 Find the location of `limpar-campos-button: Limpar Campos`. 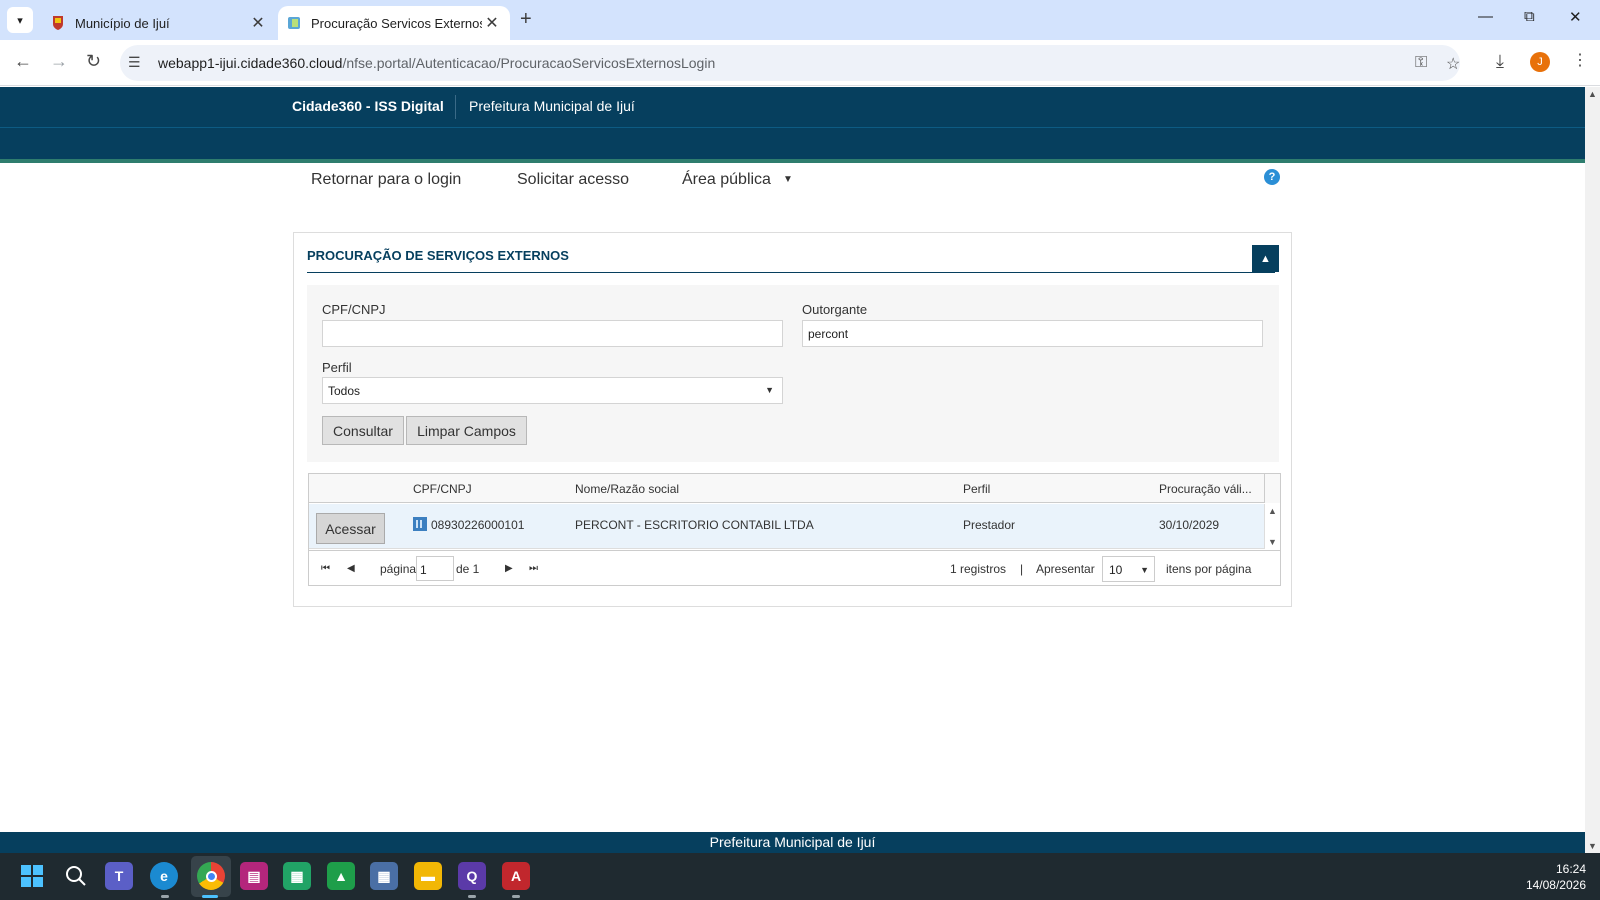

limpar-campos-button: Limpar Campos is located at coordinates (466, 430).